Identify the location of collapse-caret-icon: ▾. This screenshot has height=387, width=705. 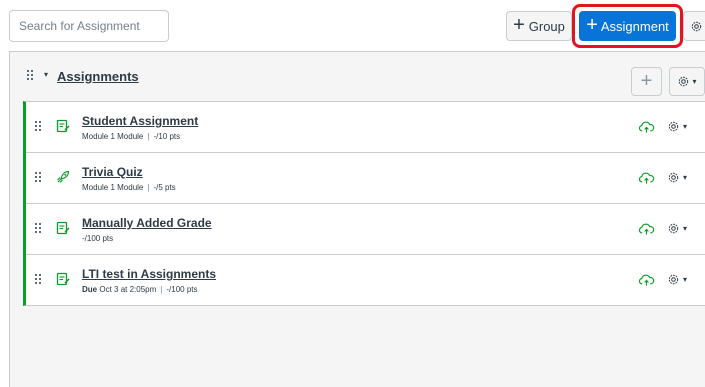
(46, 74).